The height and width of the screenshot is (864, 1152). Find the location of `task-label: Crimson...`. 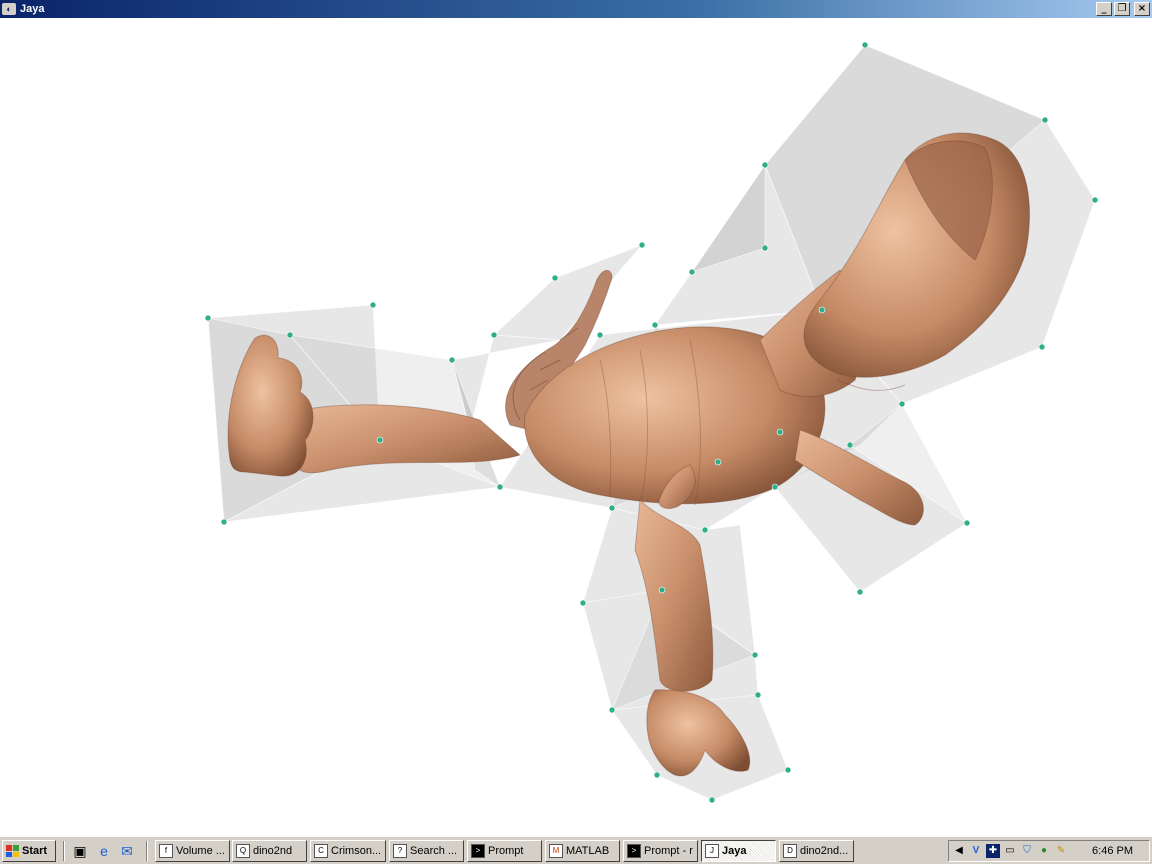

task-label: Crimson... is located at coordinates (356, 851).